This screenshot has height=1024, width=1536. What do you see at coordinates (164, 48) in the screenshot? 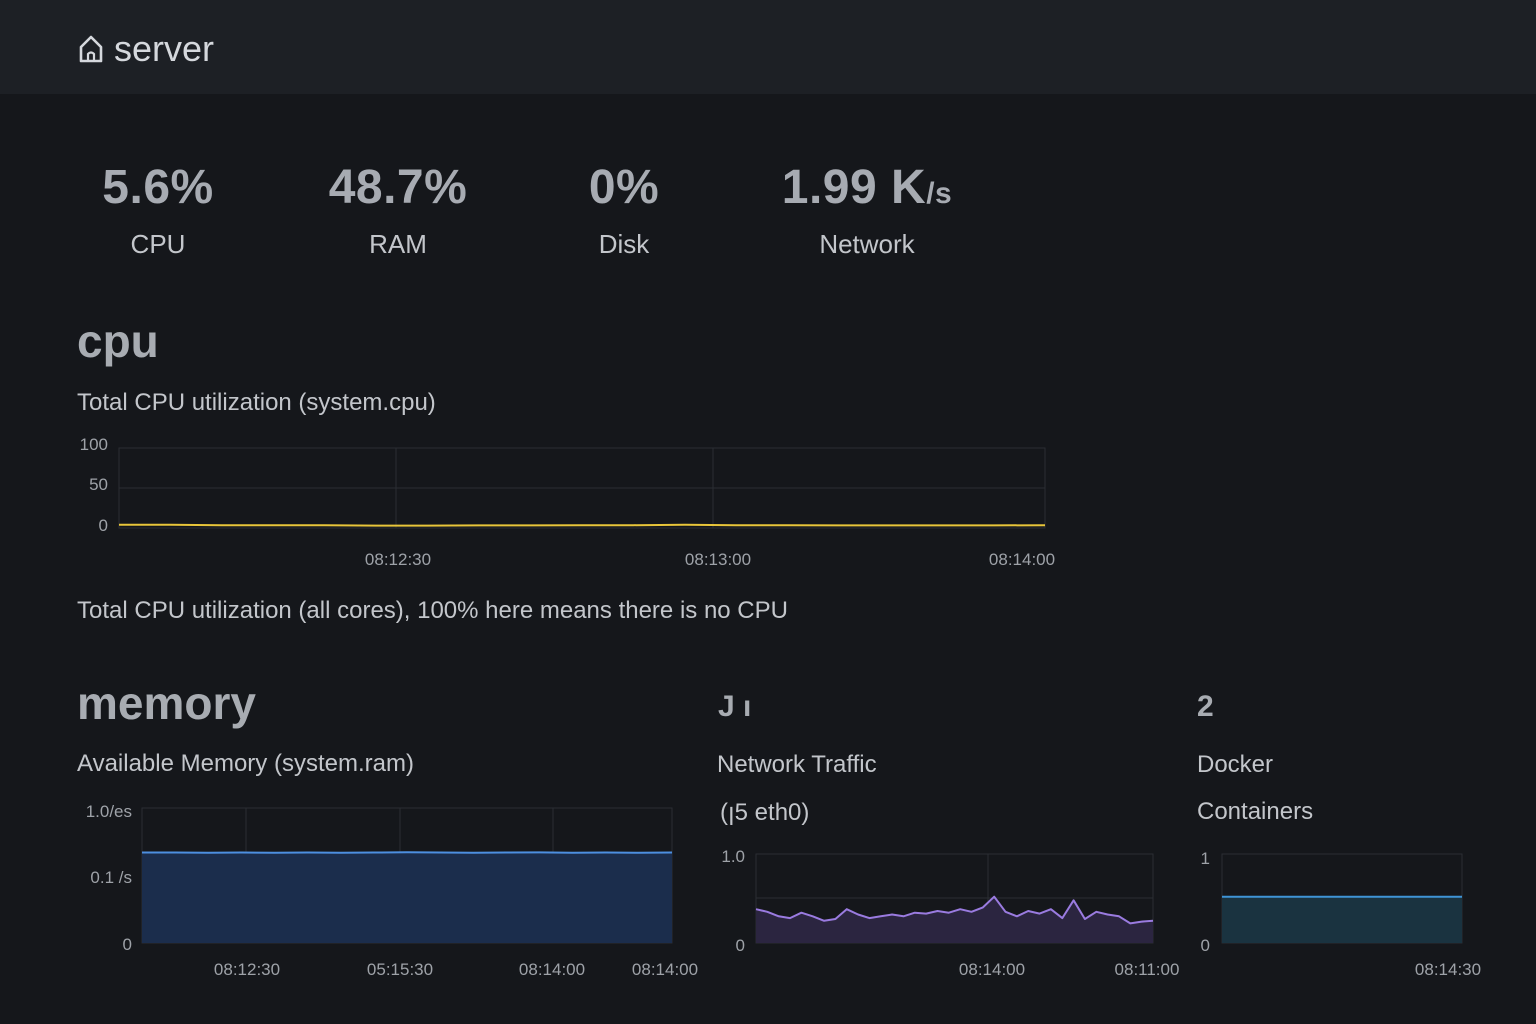
I see `app-title: server` at bounding box center [164, 48].